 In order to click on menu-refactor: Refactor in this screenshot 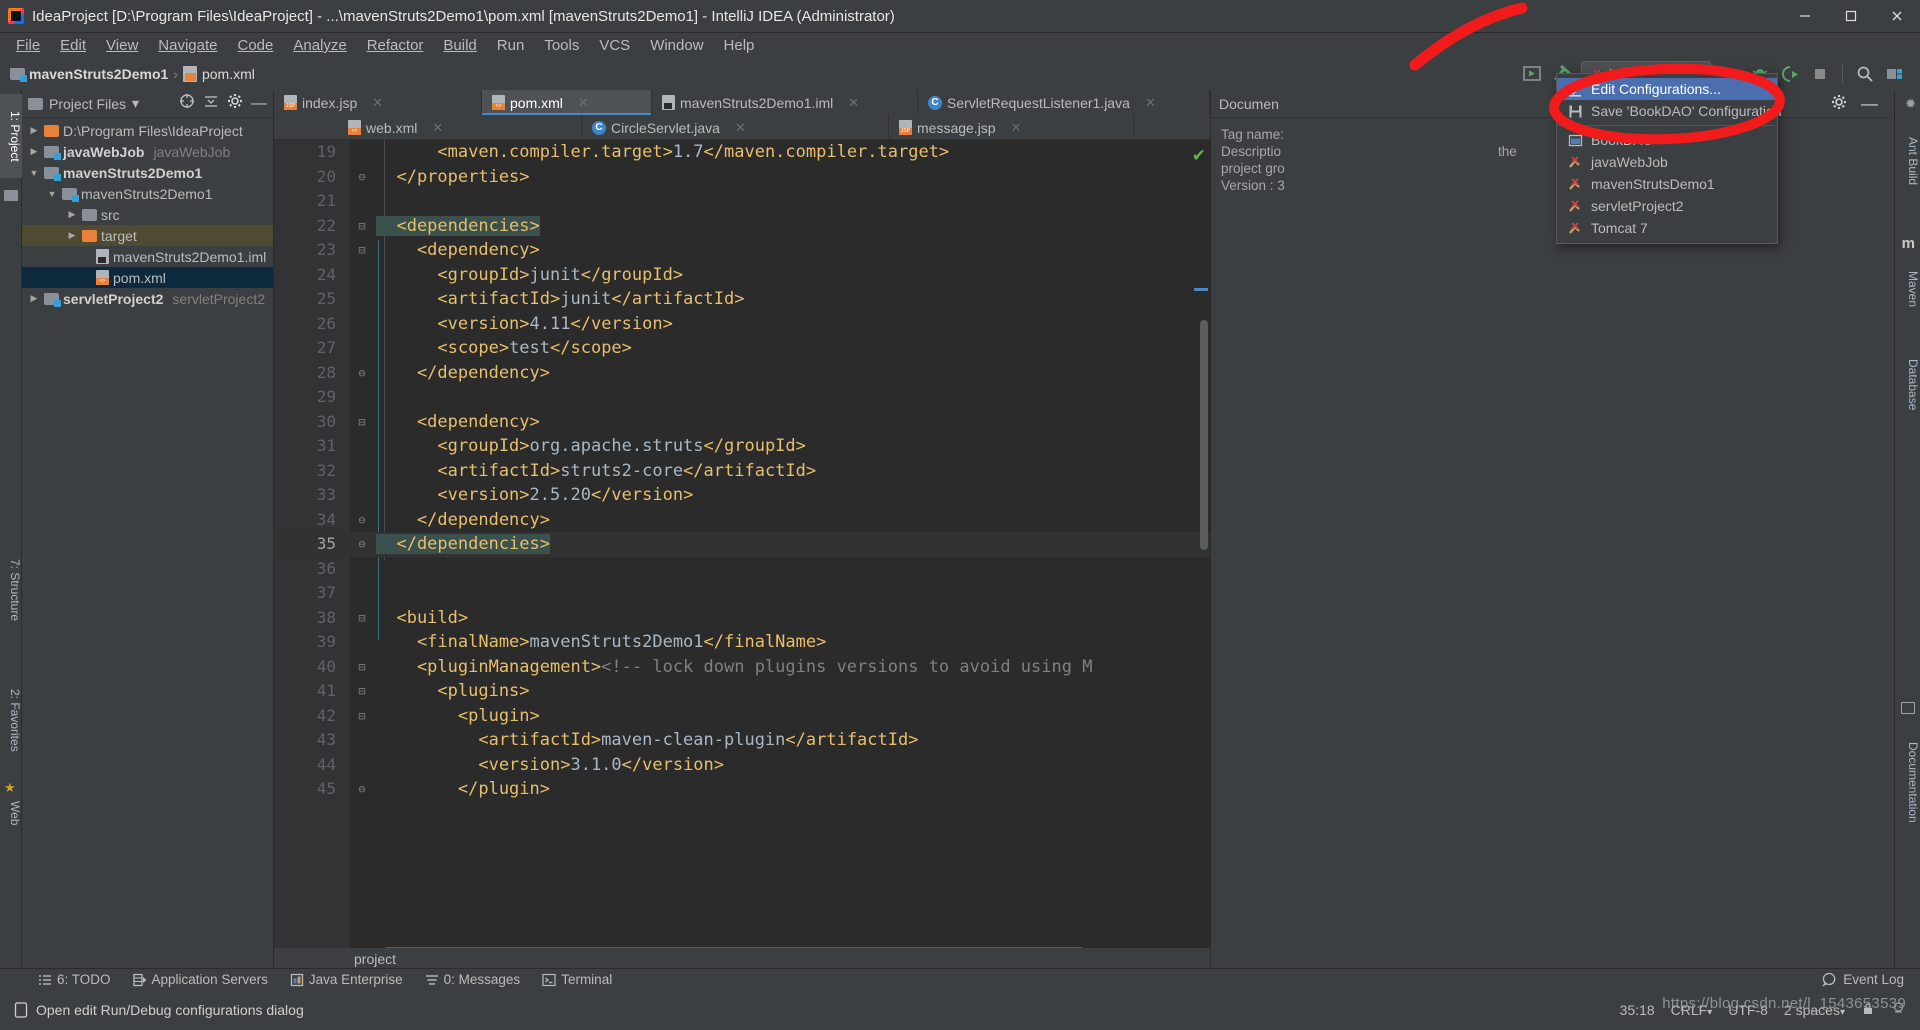, I will do `click(395, 45)`.